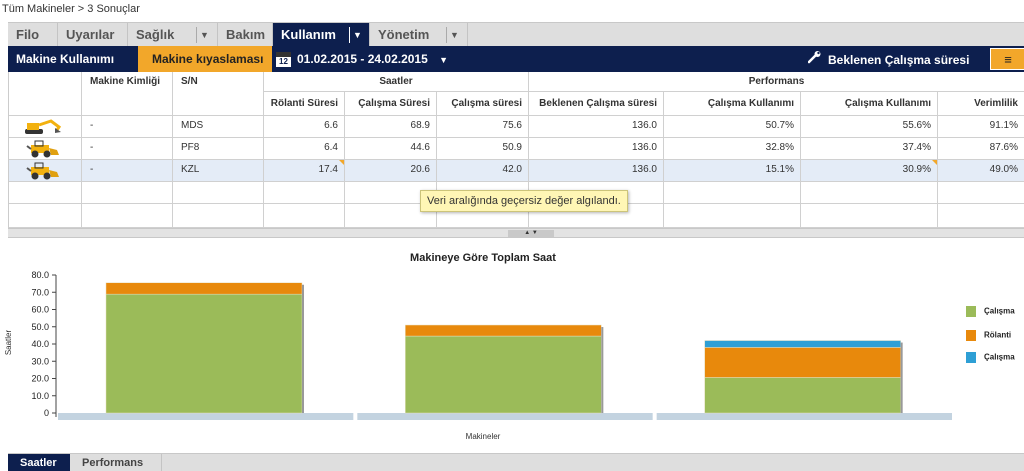  I want to click on header-machine-id: Makine Kimliği, so click(127, 94).